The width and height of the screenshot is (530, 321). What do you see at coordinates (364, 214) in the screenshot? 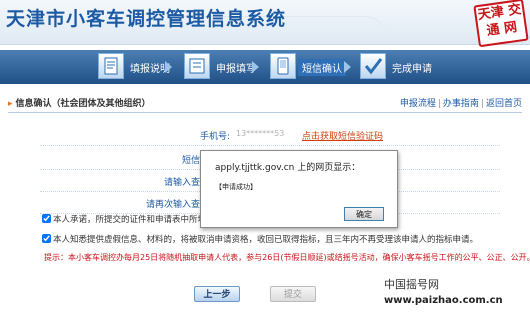
I see `dialog-ok-button: 确定` at bounding box center [364, 214].